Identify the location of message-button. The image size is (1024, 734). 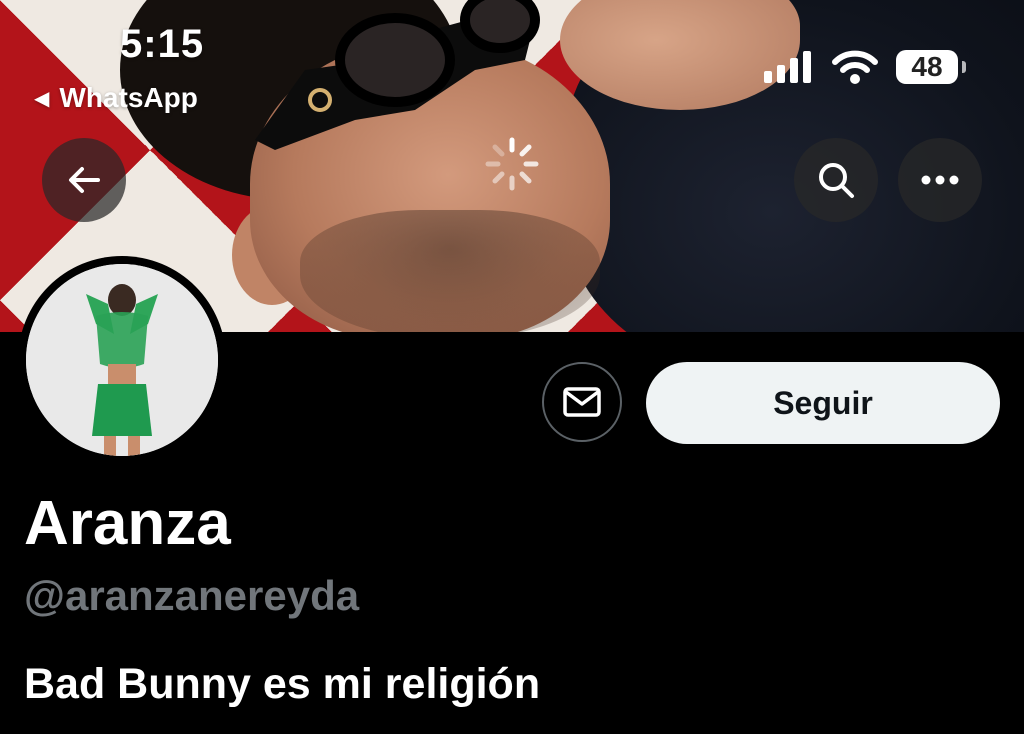
(582, 402).